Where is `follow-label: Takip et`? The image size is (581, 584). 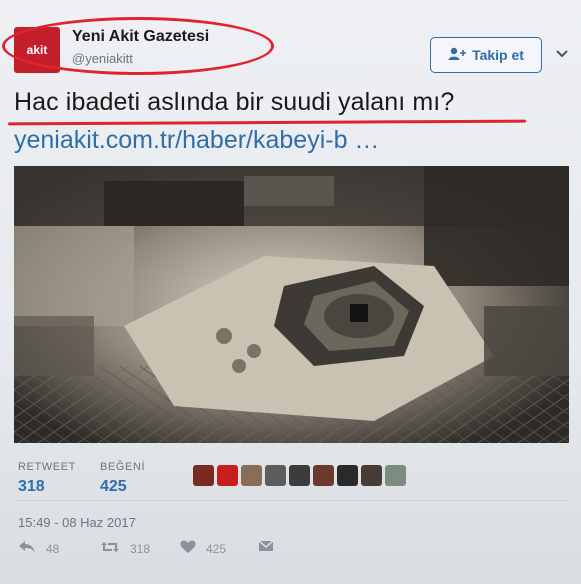 follow-label: Takip et is located at coordinates (498, 55).